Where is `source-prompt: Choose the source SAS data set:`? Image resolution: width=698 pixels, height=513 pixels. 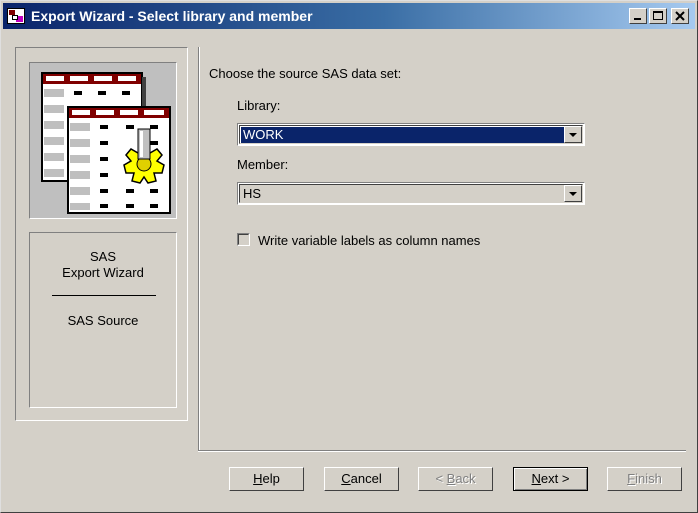
source-prompt: Choose the source SAS data set: is located at coordinates (305, 73).